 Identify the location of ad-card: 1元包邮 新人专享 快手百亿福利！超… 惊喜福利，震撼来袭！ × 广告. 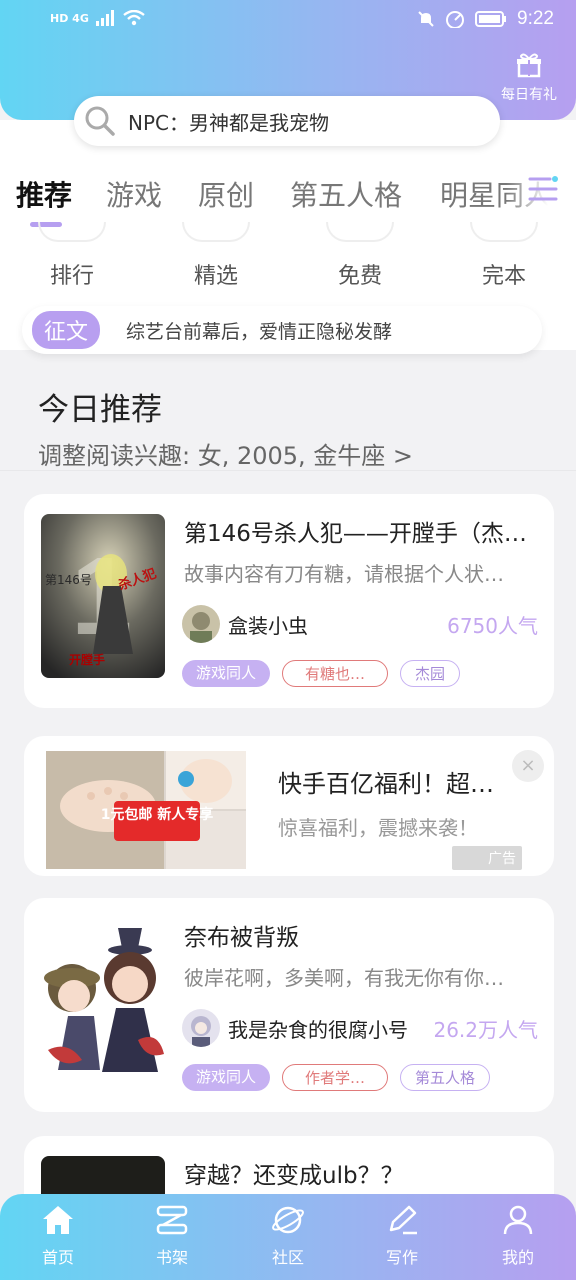
(289, 806).